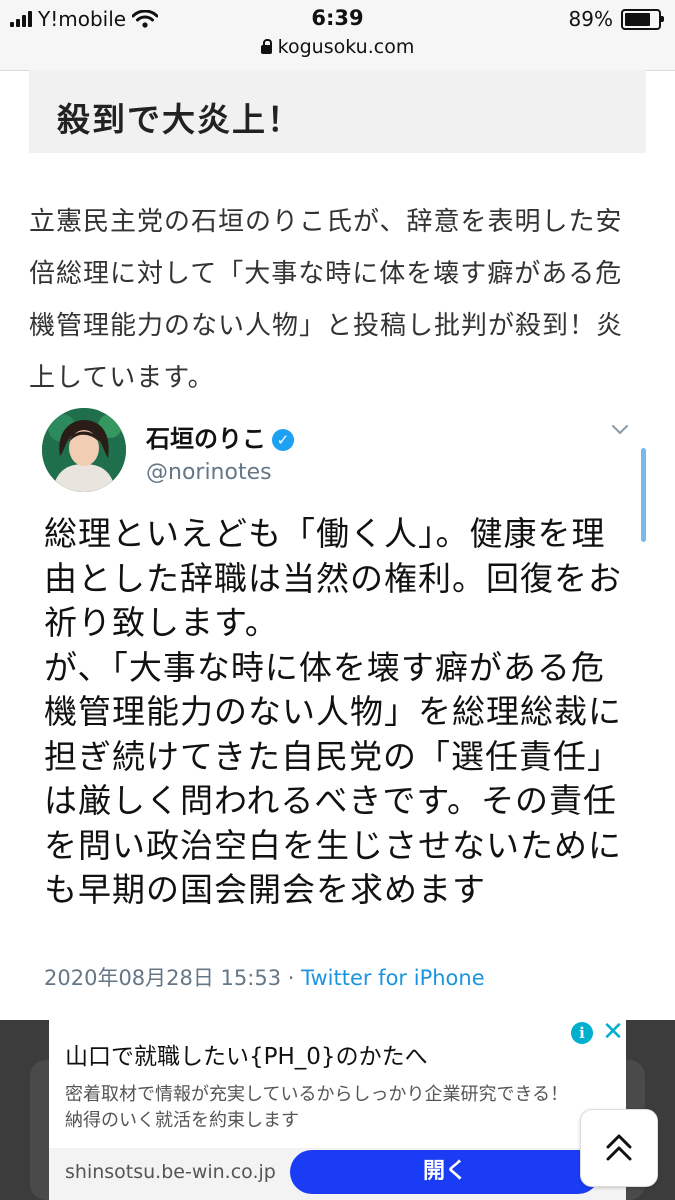 This screenshot has height=1200, width=675. What do you see at coordinates (84, 450) in the screenshot?
I see `avatar` at bounding box center [84, 450].